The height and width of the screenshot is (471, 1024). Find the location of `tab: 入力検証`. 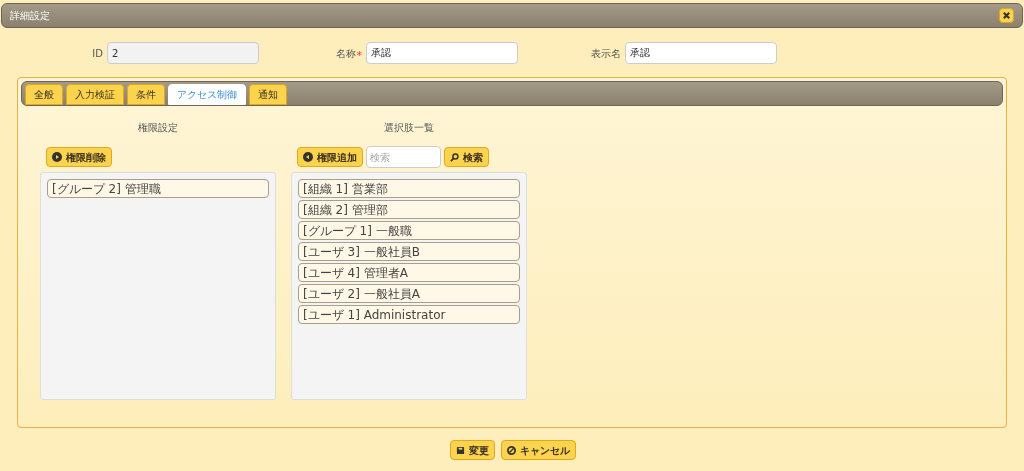

tab: 入力検証 is located at coordinates (95, 94).